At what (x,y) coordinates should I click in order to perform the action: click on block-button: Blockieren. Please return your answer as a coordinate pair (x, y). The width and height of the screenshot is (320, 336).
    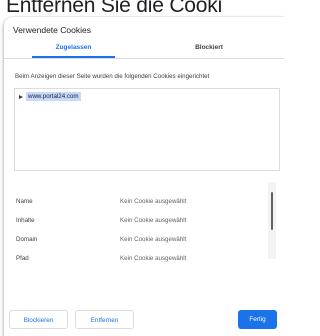
    Looking at the image, I should click on (38, 319).